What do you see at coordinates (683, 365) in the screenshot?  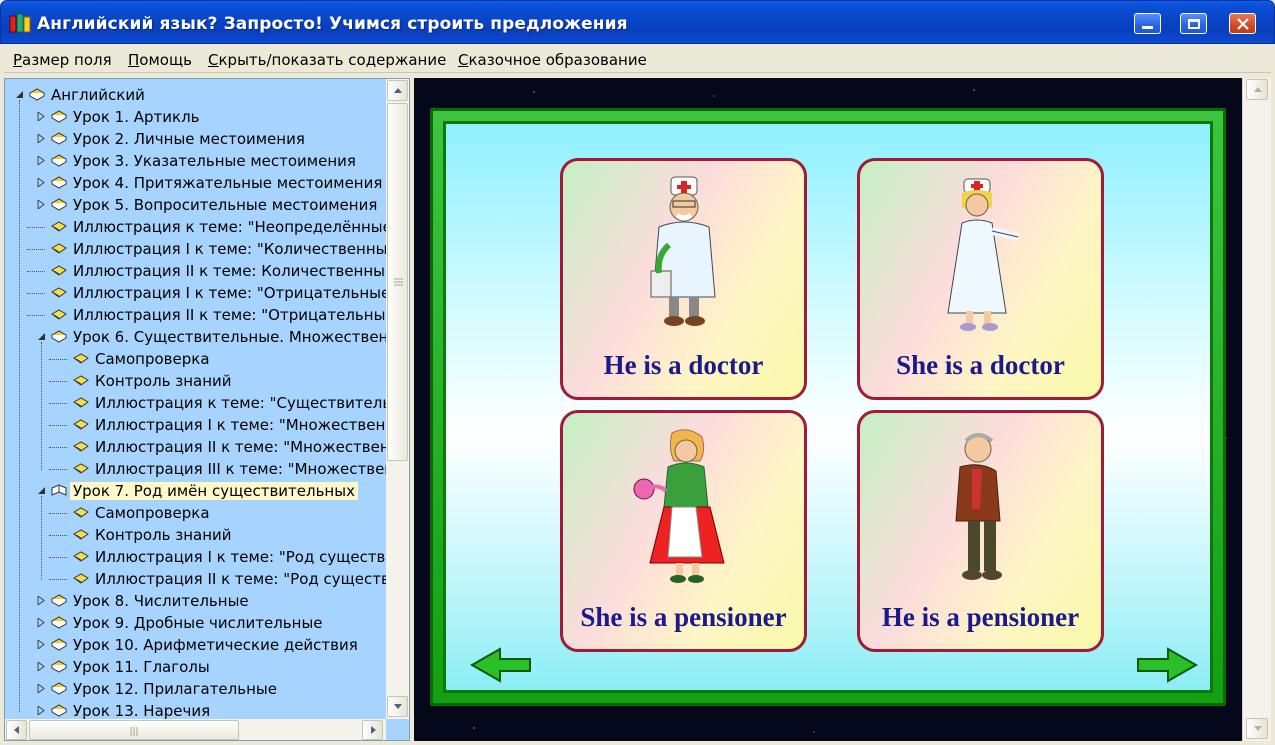 I see `card-caption: He is a doctor` at bounding box center [683, 365].